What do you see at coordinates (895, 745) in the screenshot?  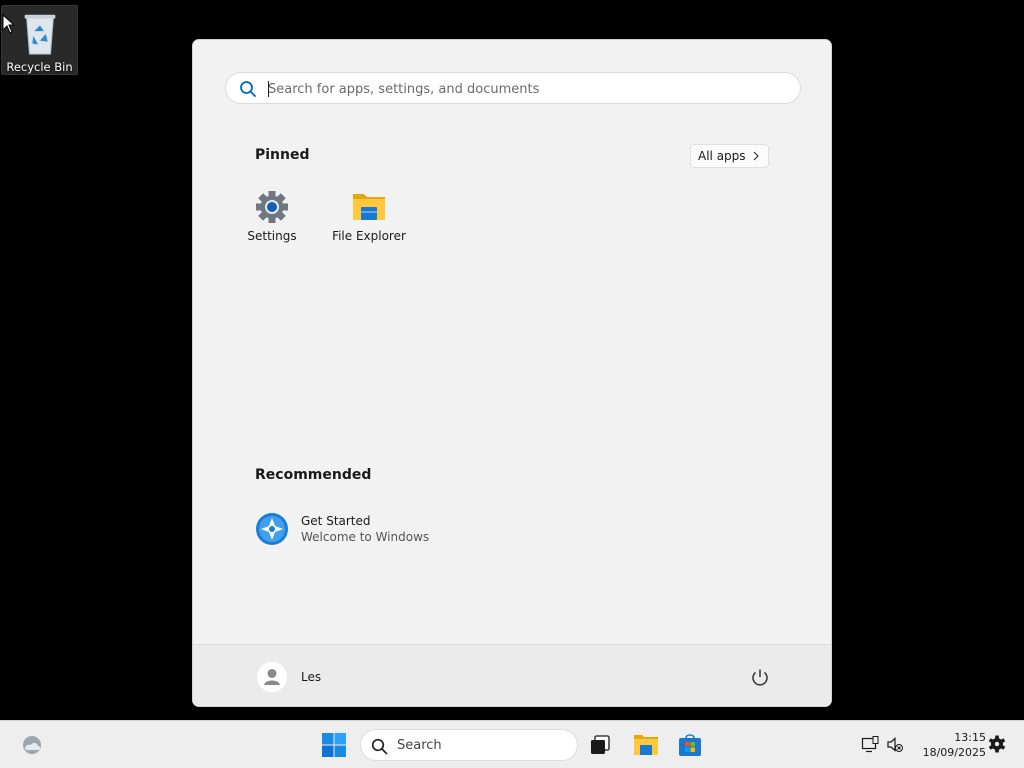 I see `speaker-muted-icon` at bounding box center [895, 745].